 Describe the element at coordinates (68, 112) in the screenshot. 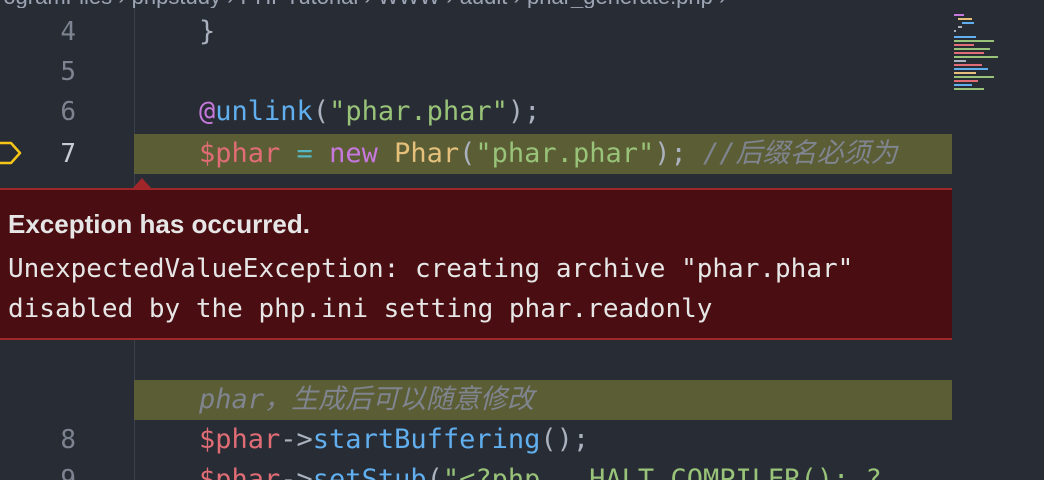

I see `line-number: 6` at that location.